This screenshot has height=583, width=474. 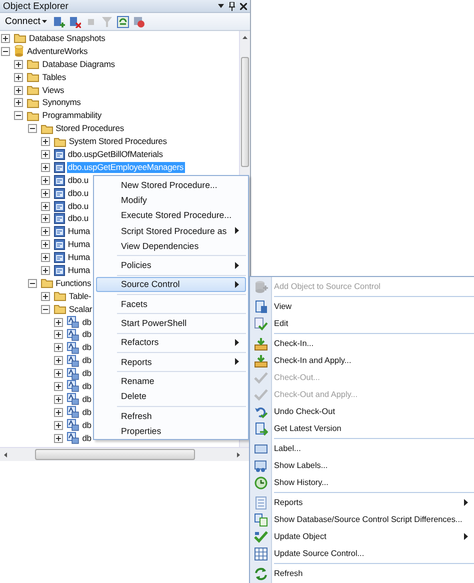 I want to click on menu-item: Script Stored Procedure as, so click(x=171, y=230).